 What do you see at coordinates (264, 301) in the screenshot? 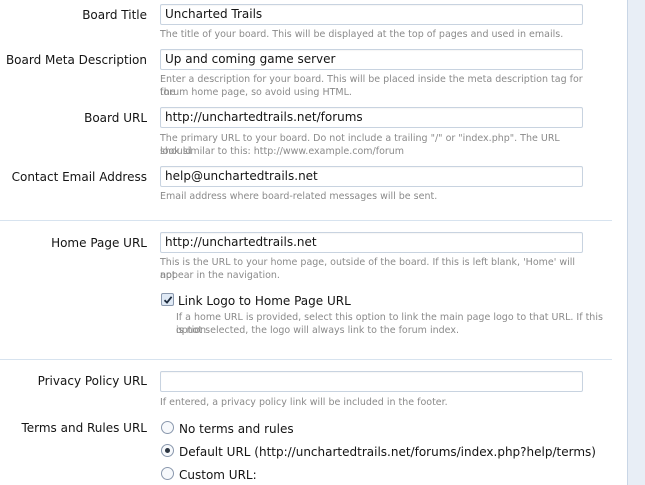
I see `link-logo-label: Link Logo to Home Page URL` at bounding box center [264, 301].